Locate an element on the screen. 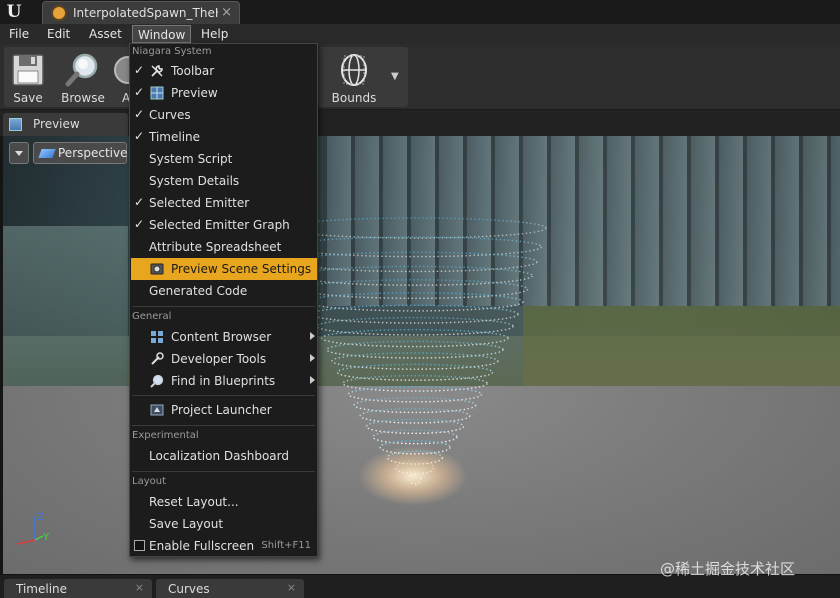 The height and width of the screenshot is (598, 840). wrench-icon is located at coordinates (157, 71).